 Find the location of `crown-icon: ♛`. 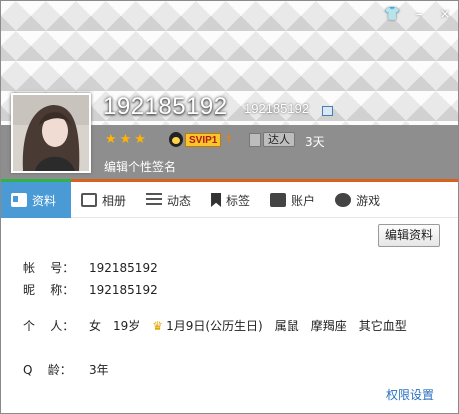

crown-icon: ♛ is located at coordinates (158, 325).